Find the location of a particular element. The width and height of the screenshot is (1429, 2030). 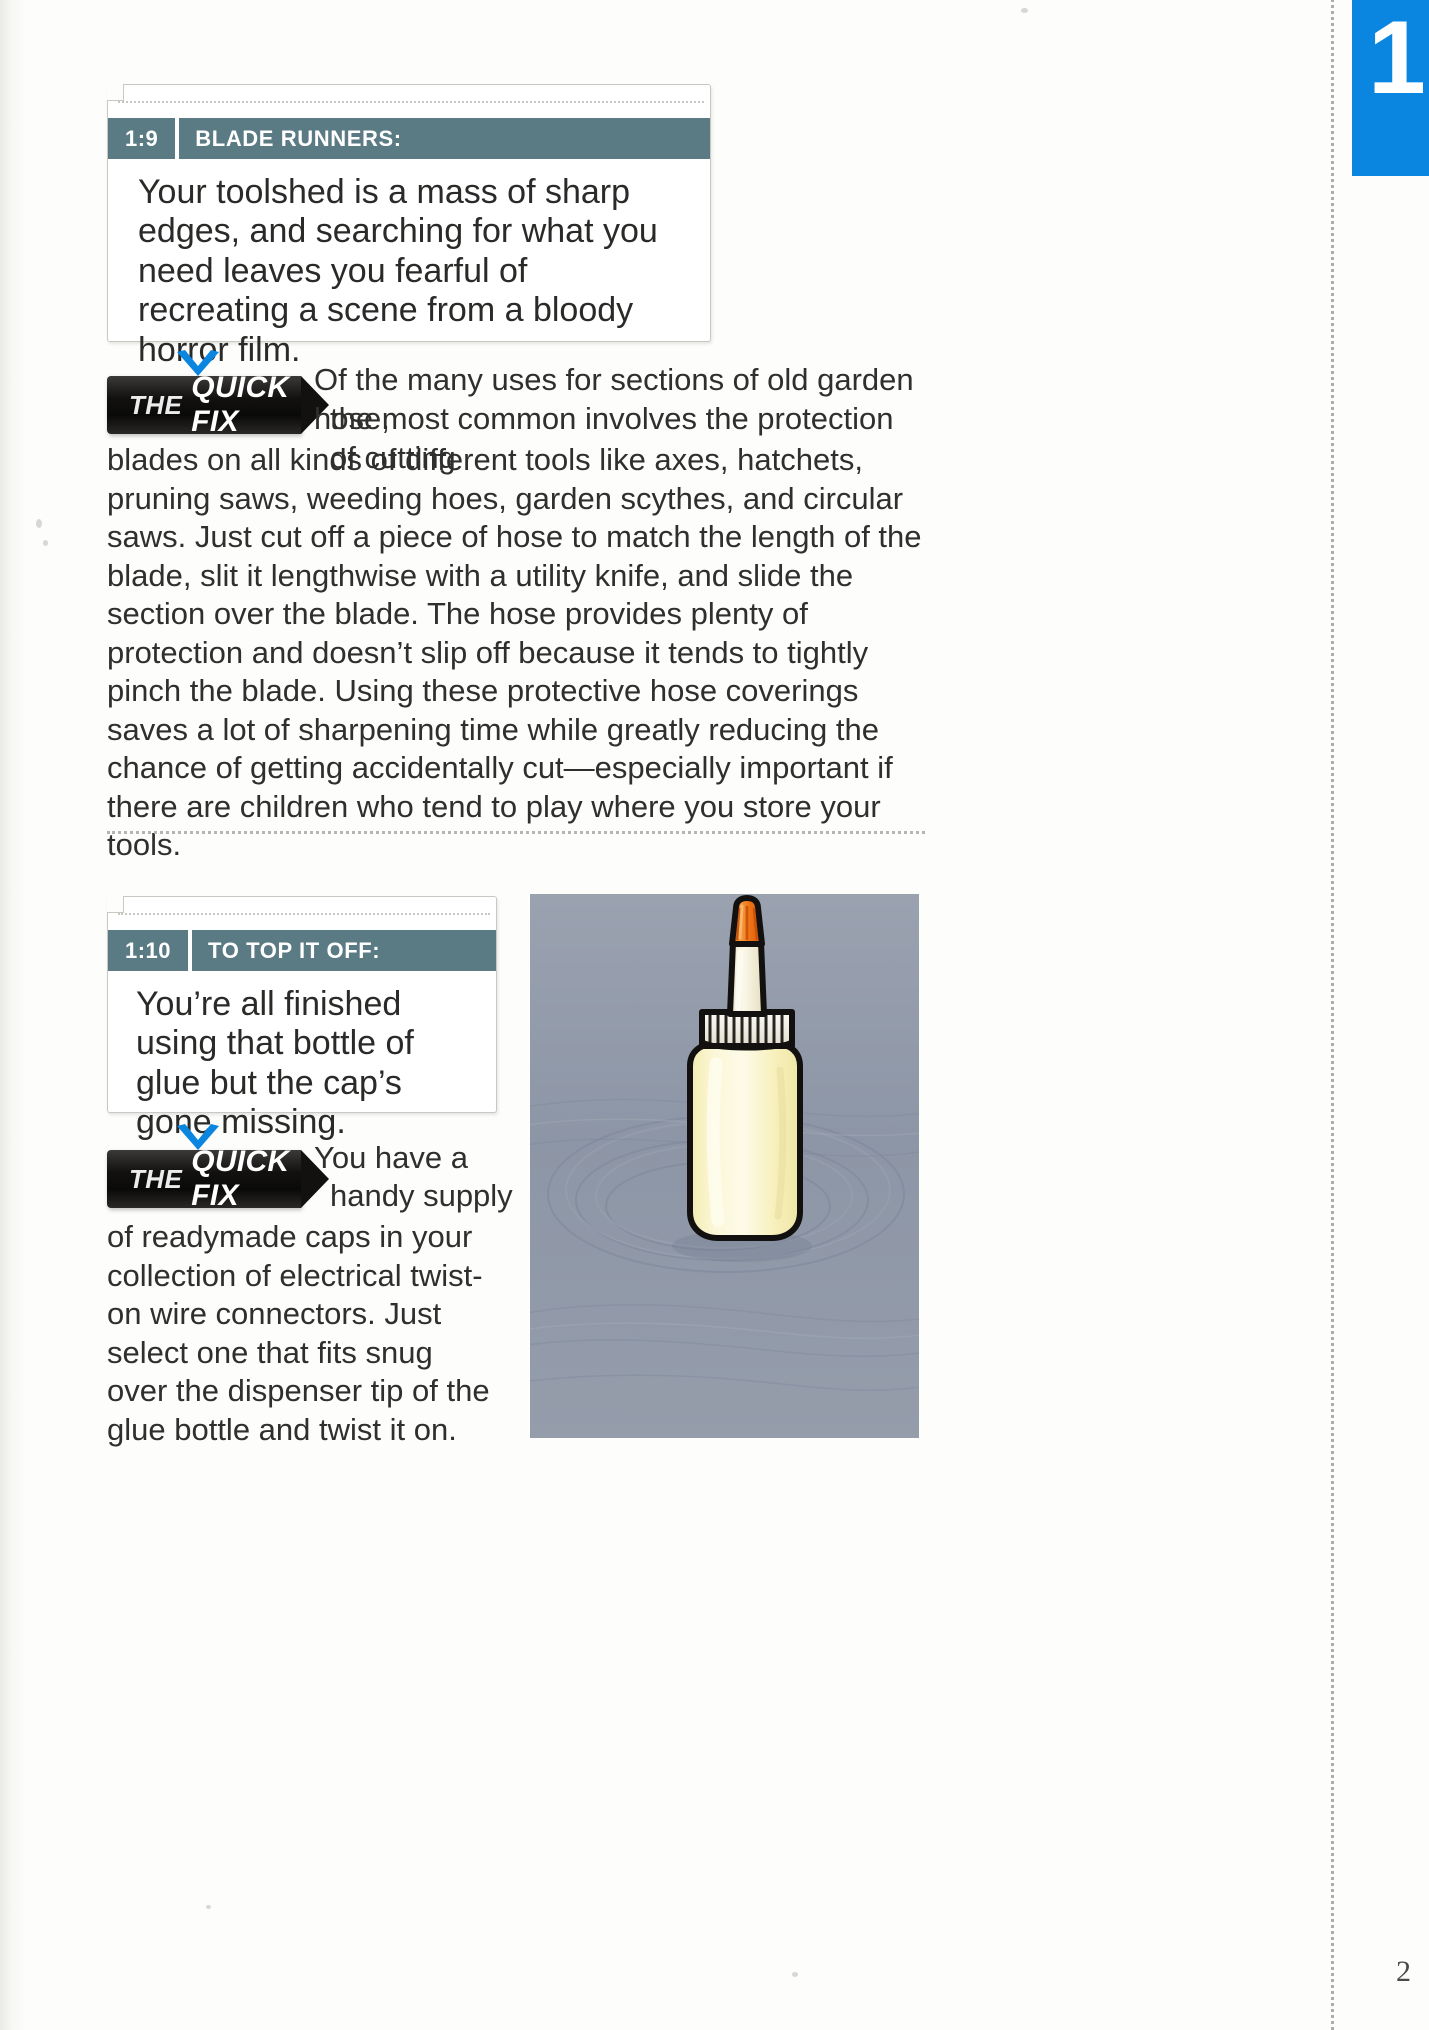

quick-fix-badge-label-2: QUICK FIX is located at coordinates (240, 1178).